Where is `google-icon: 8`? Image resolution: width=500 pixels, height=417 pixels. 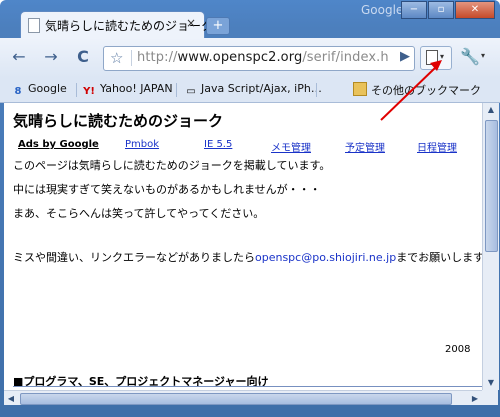 google-icon: 8 is located at coordinates (18, 91).